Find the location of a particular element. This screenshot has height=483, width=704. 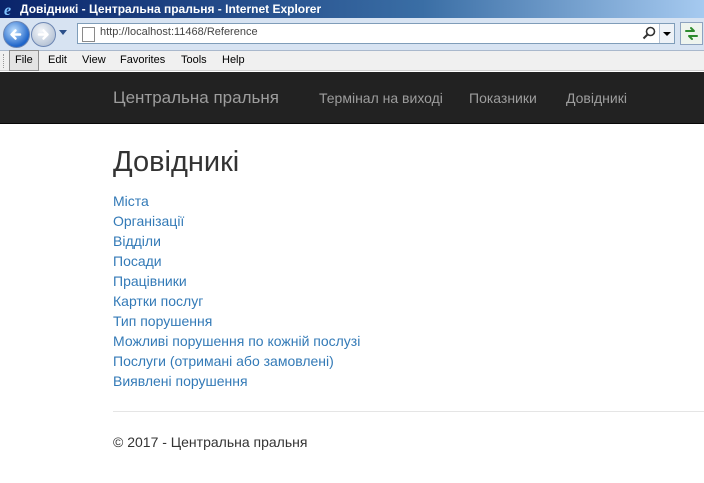

page-title: Довідникі is located at coordinates (176, 162).